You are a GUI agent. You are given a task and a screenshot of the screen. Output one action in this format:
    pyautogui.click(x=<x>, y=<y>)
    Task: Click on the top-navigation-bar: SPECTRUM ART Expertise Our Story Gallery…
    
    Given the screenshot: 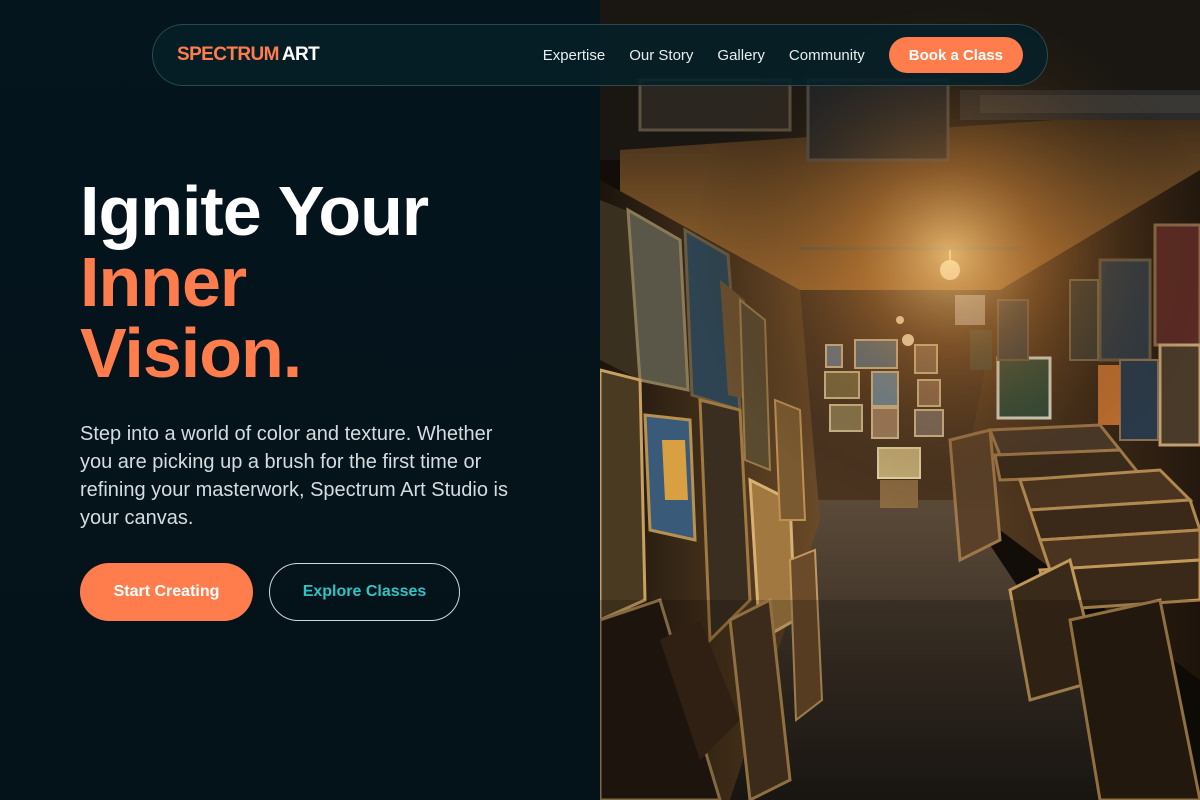 What is the action you would take?
    pyautogui.click(x=600, y=55)
    